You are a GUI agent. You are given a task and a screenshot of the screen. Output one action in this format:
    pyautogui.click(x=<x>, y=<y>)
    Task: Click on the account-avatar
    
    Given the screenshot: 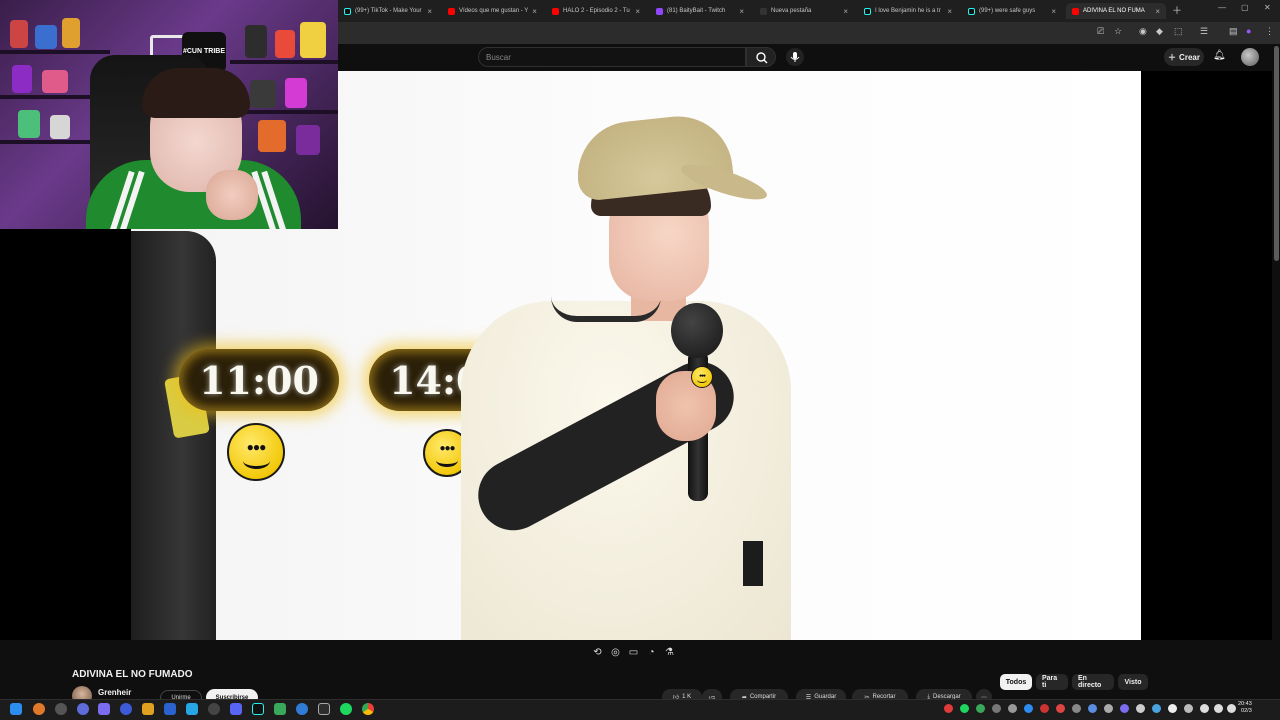 What is the action you would take?
    pyautogui.click(x=1250, y=57)
    